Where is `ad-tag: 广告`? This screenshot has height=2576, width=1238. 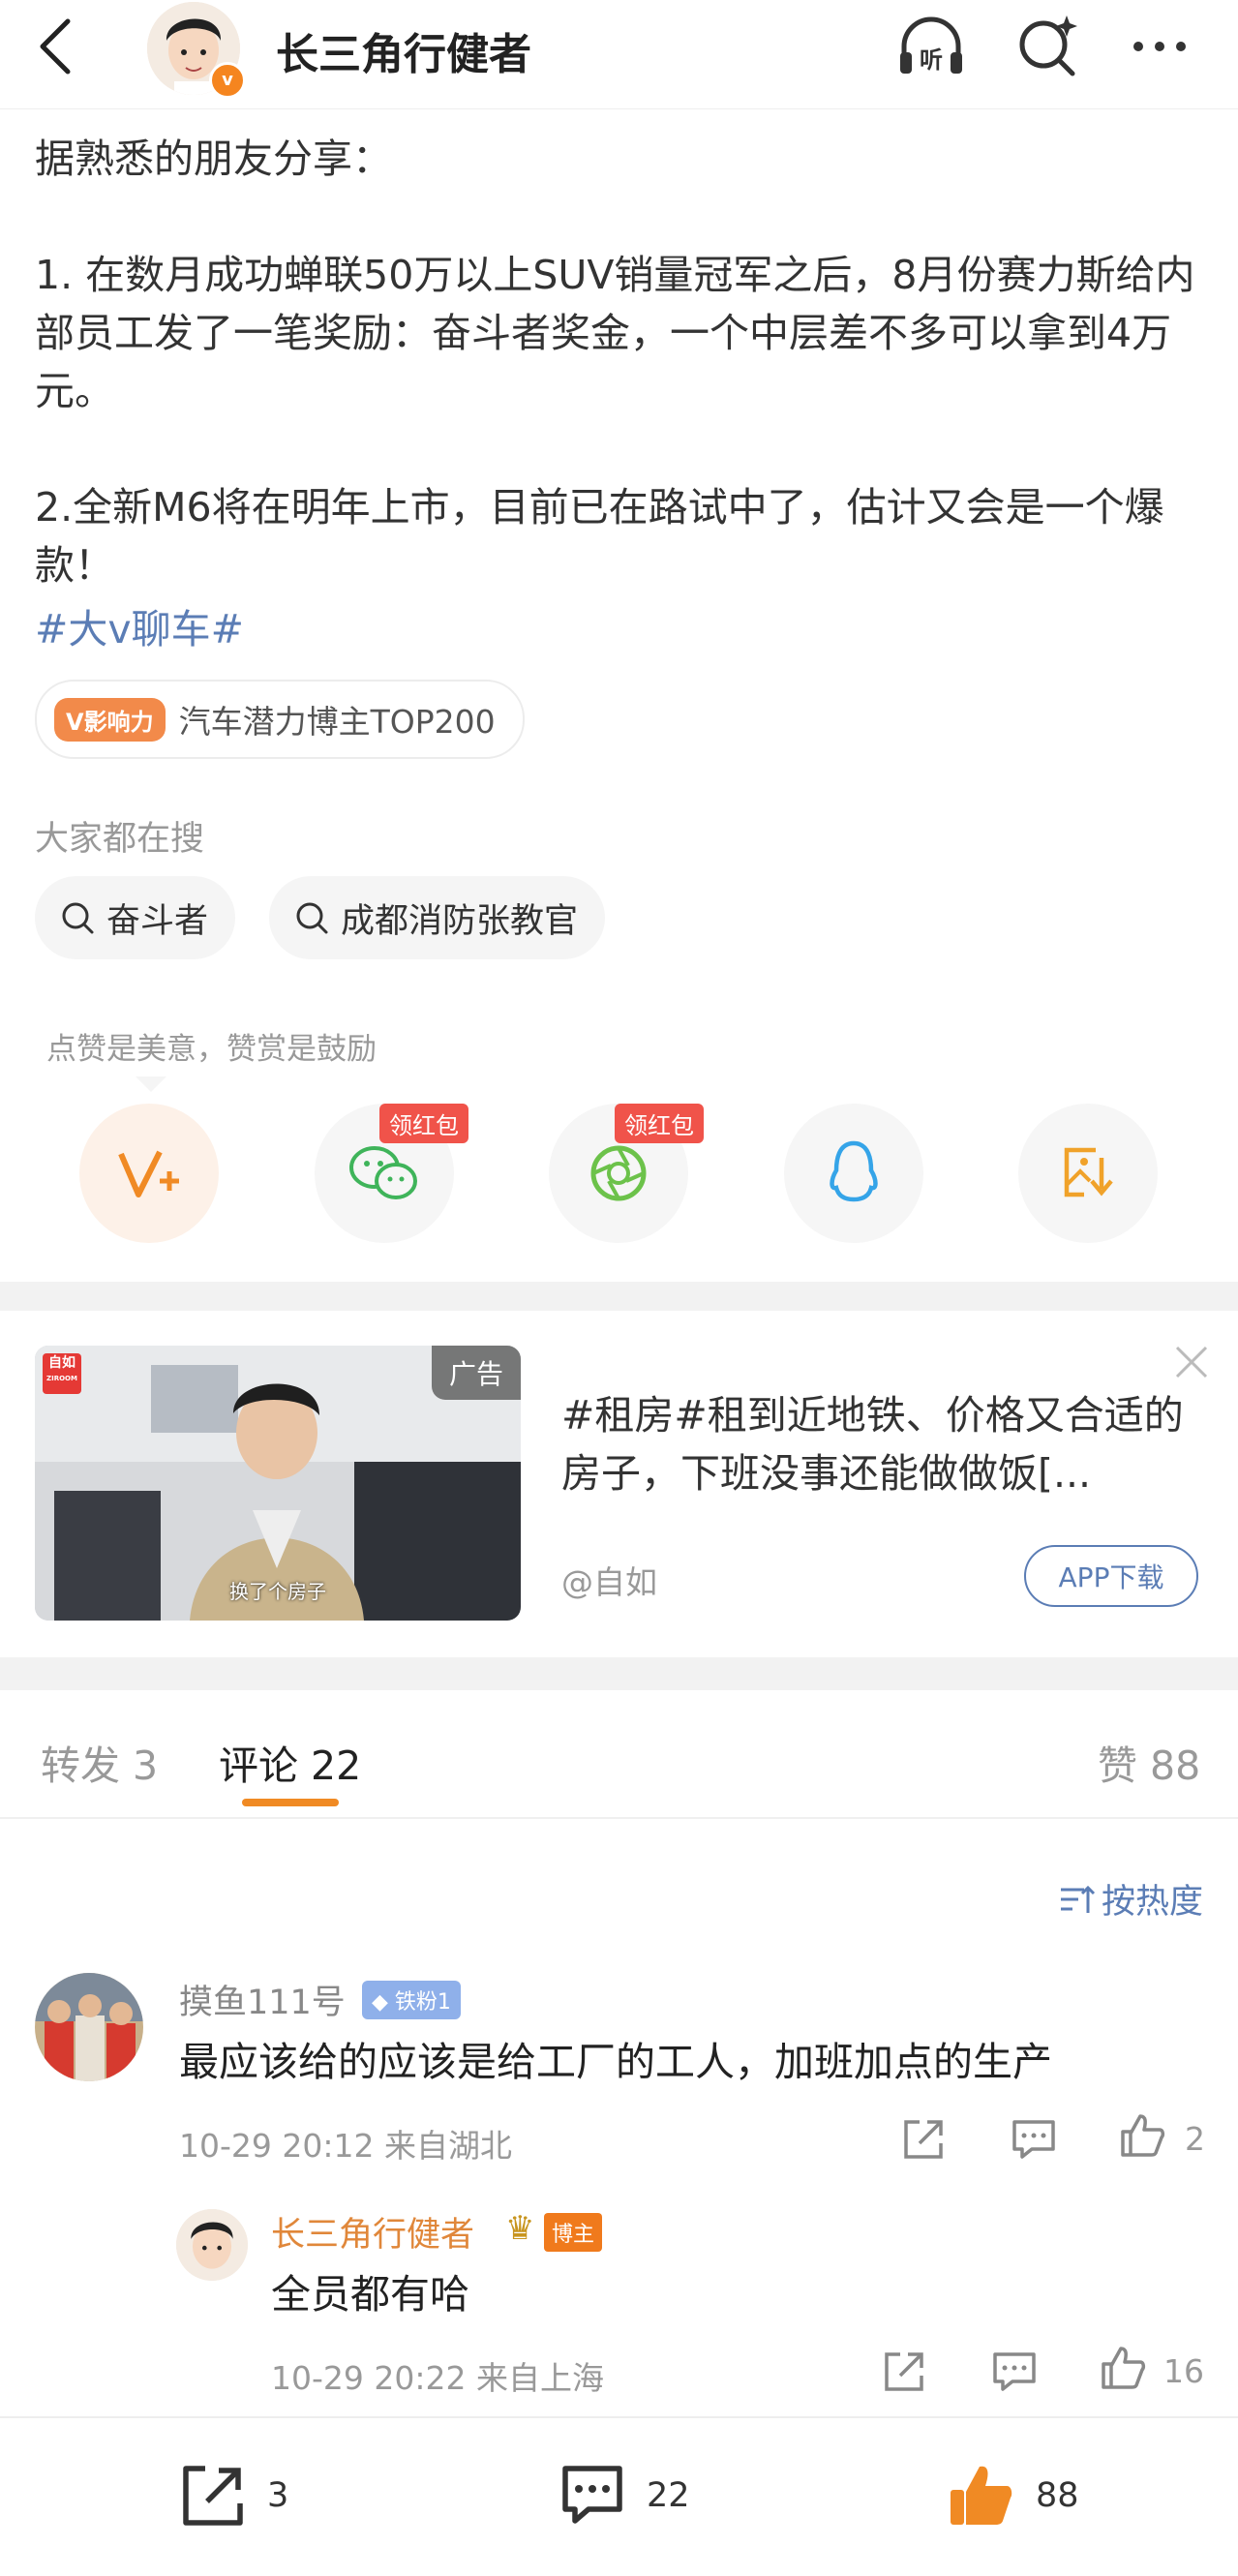
ad-tag: 广告 is located at coordinates (476, 1373).